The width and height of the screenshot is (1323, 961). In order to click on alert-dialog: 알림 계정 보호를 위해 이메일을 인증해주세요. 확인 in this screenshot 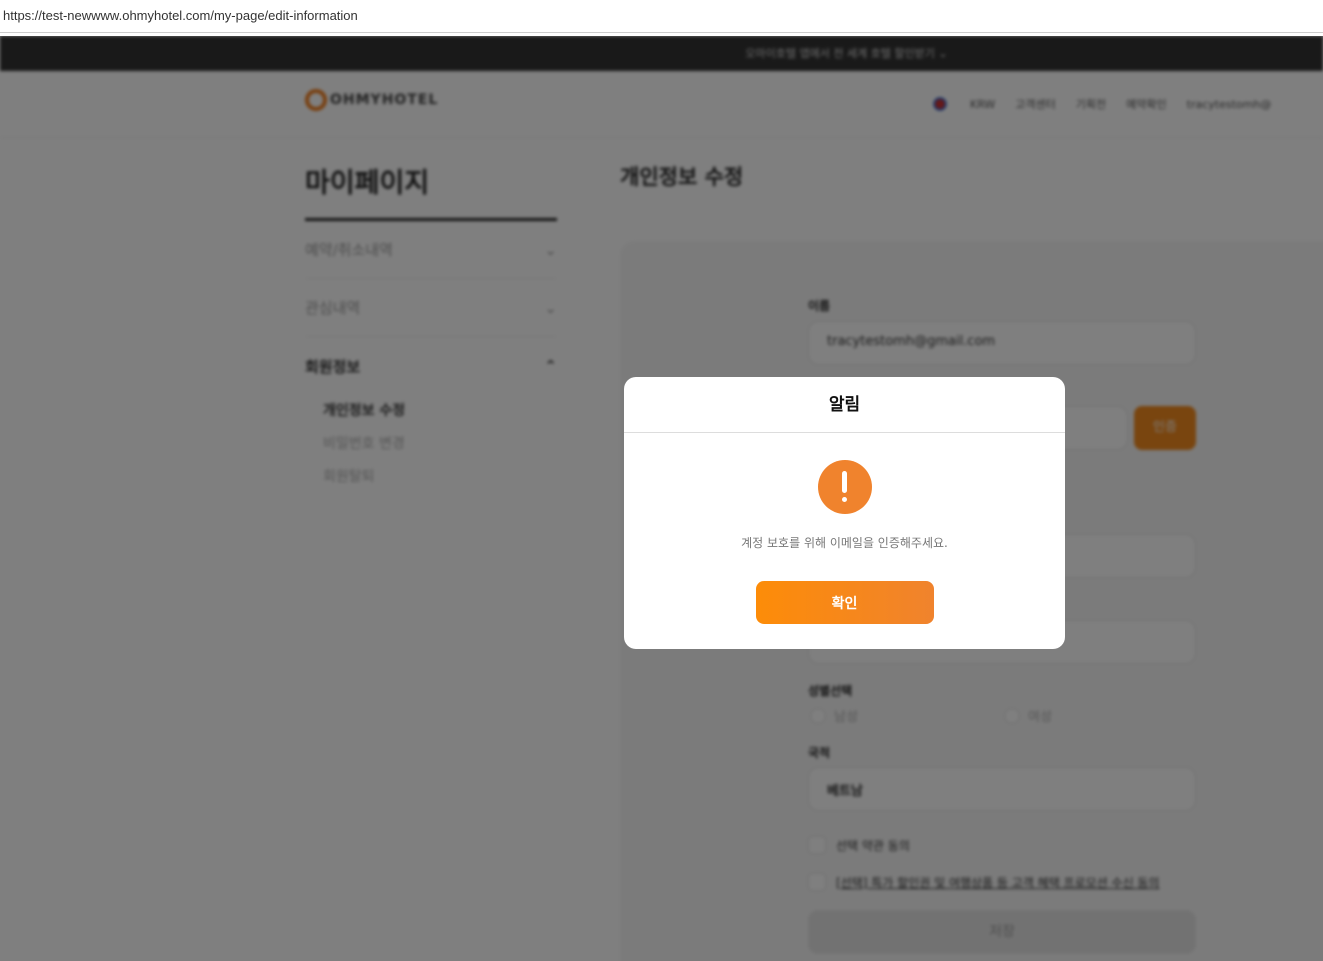, I will do `click(844, 513)`.